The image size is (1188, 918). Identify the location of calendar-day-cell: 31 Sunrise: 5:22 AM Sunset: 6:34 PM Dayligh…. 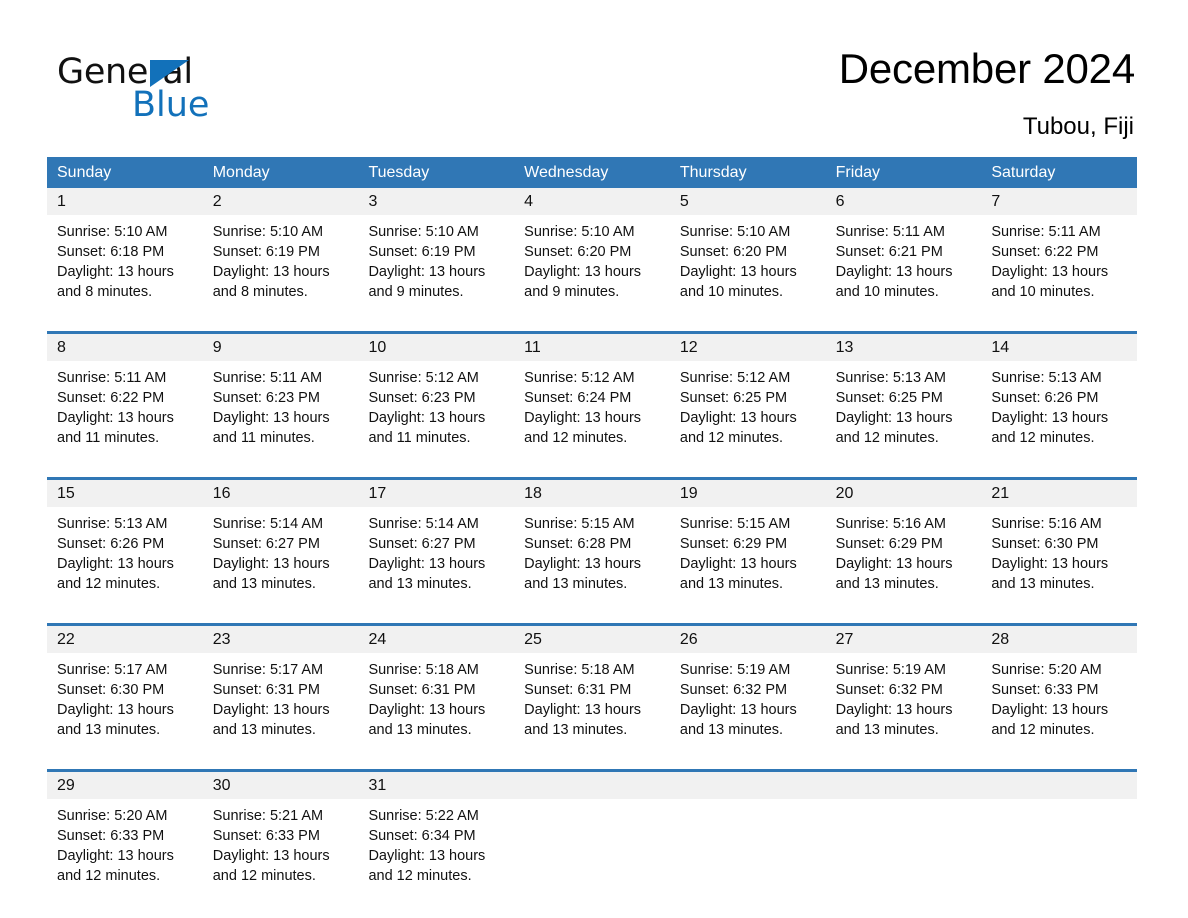
(436, 837).